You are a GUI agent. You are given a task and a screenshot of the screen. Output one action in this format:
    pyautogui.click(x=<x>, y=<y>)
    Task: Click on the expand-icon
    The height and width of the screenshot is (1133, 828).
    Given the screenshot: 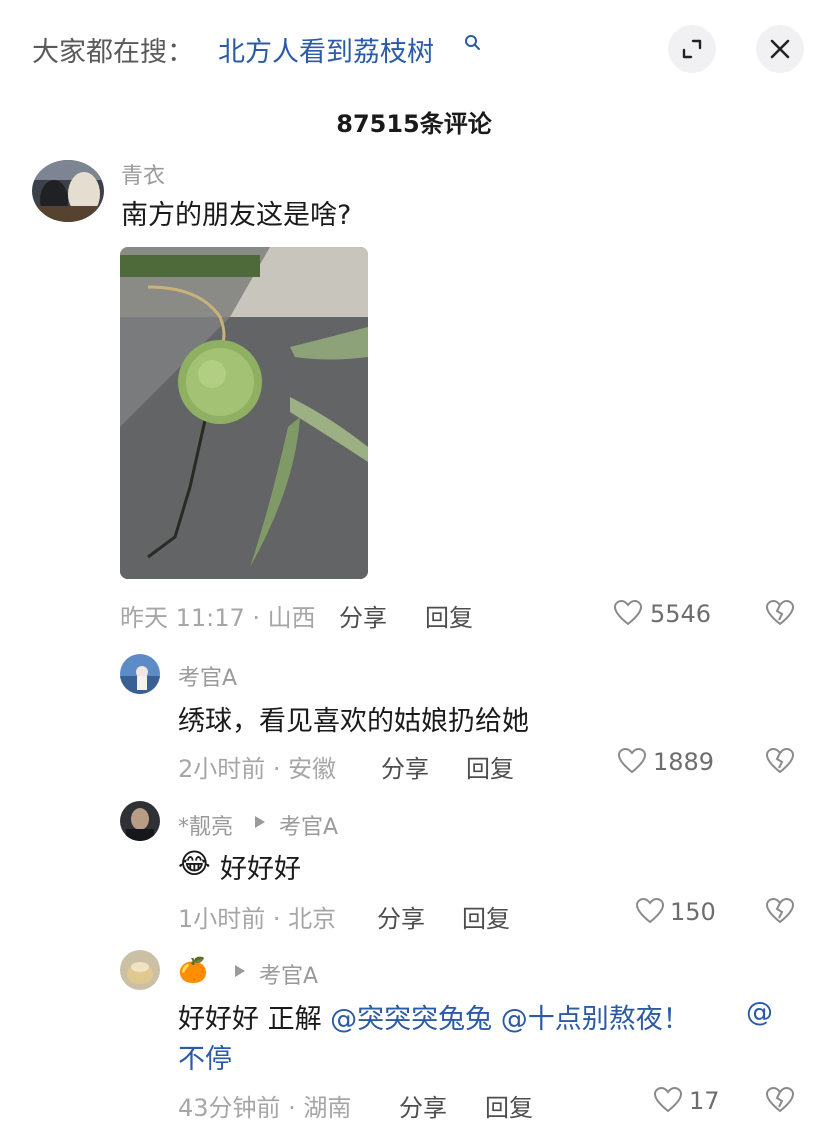 What is the action you would take?
    pyautogui.click(x=692, y=49)
    